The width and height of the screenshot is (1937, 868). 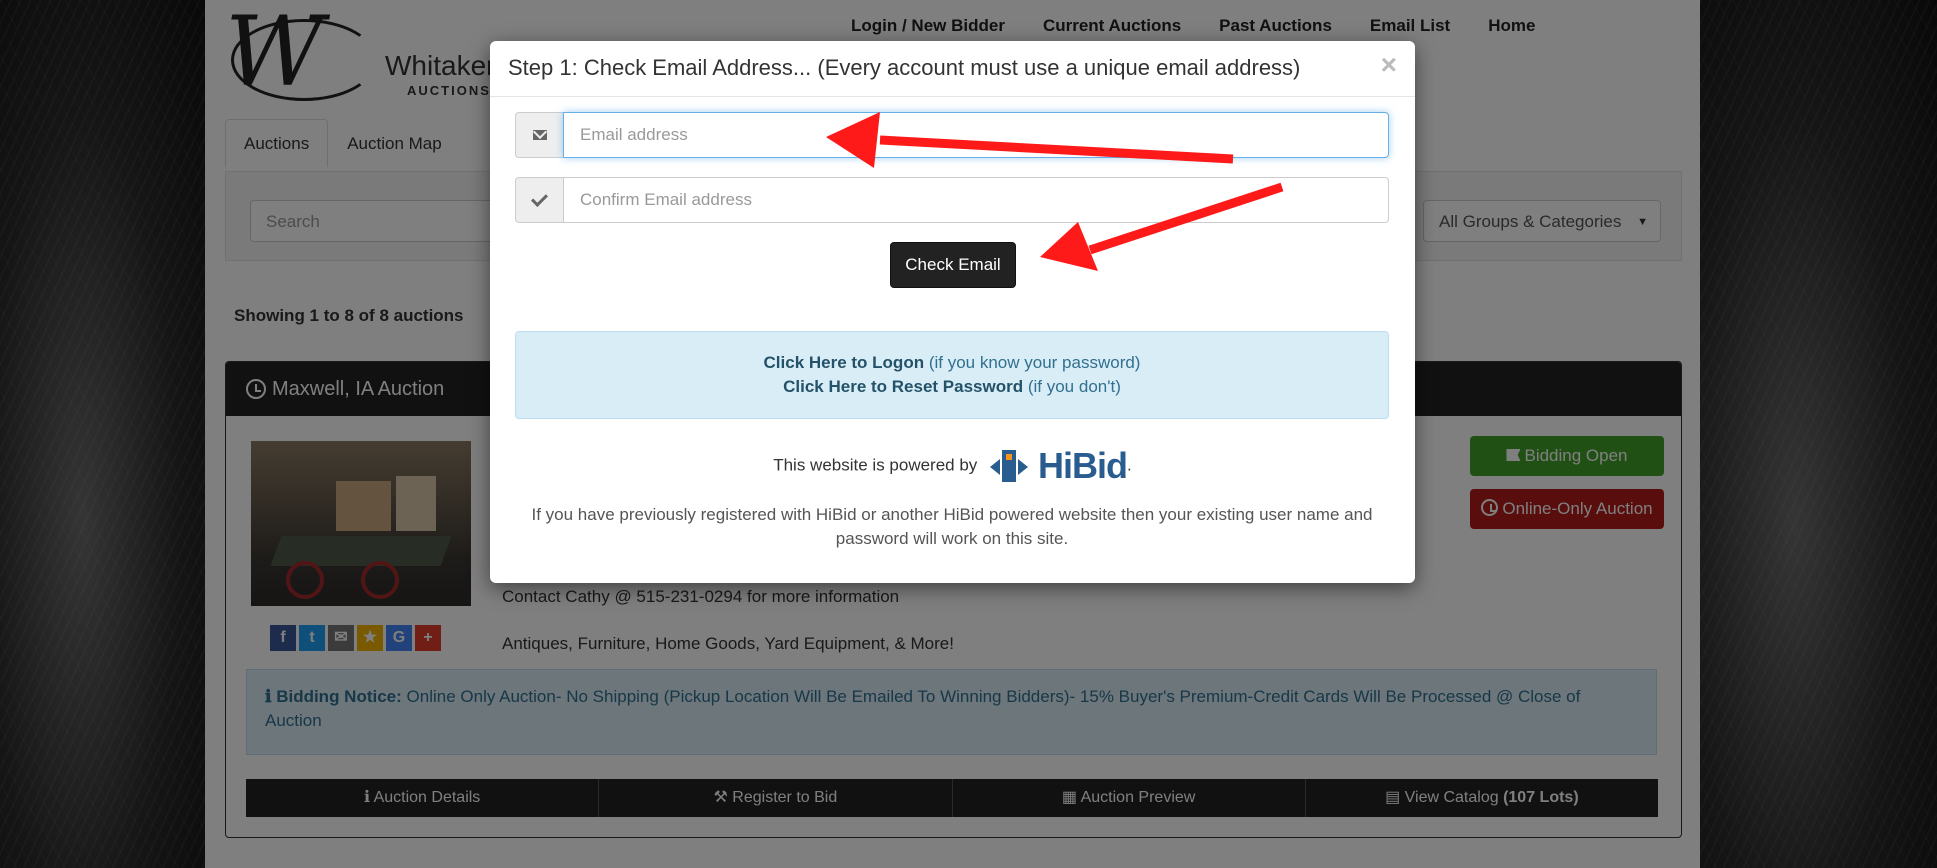 What do you see at coordinates (1083, 466) in the screenshot?
I see `hibid-logo: HiBid` at bounding box center [1083, 466].